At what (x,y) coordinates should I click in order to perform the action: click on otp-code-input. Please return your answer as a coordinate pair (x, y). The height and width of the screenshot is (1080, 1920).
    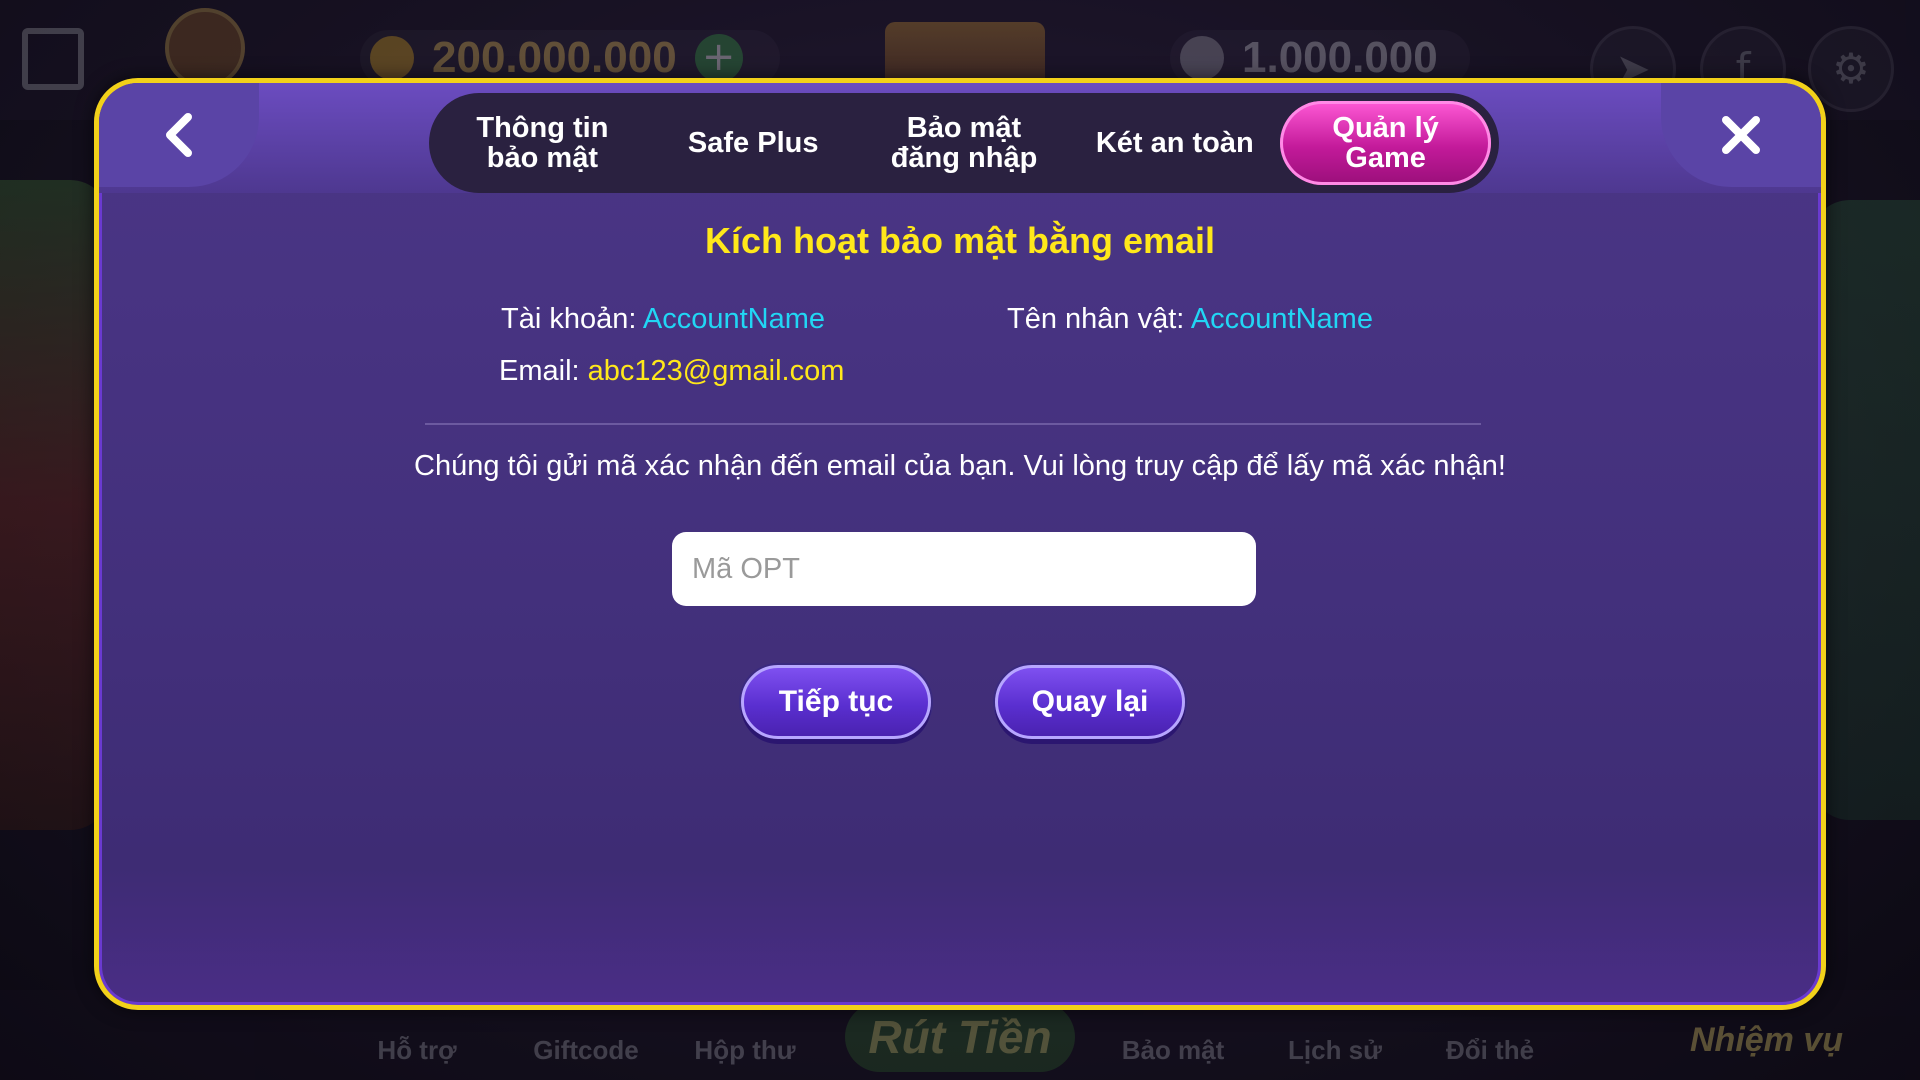
    Looking at the image, I should click on (964, 569).